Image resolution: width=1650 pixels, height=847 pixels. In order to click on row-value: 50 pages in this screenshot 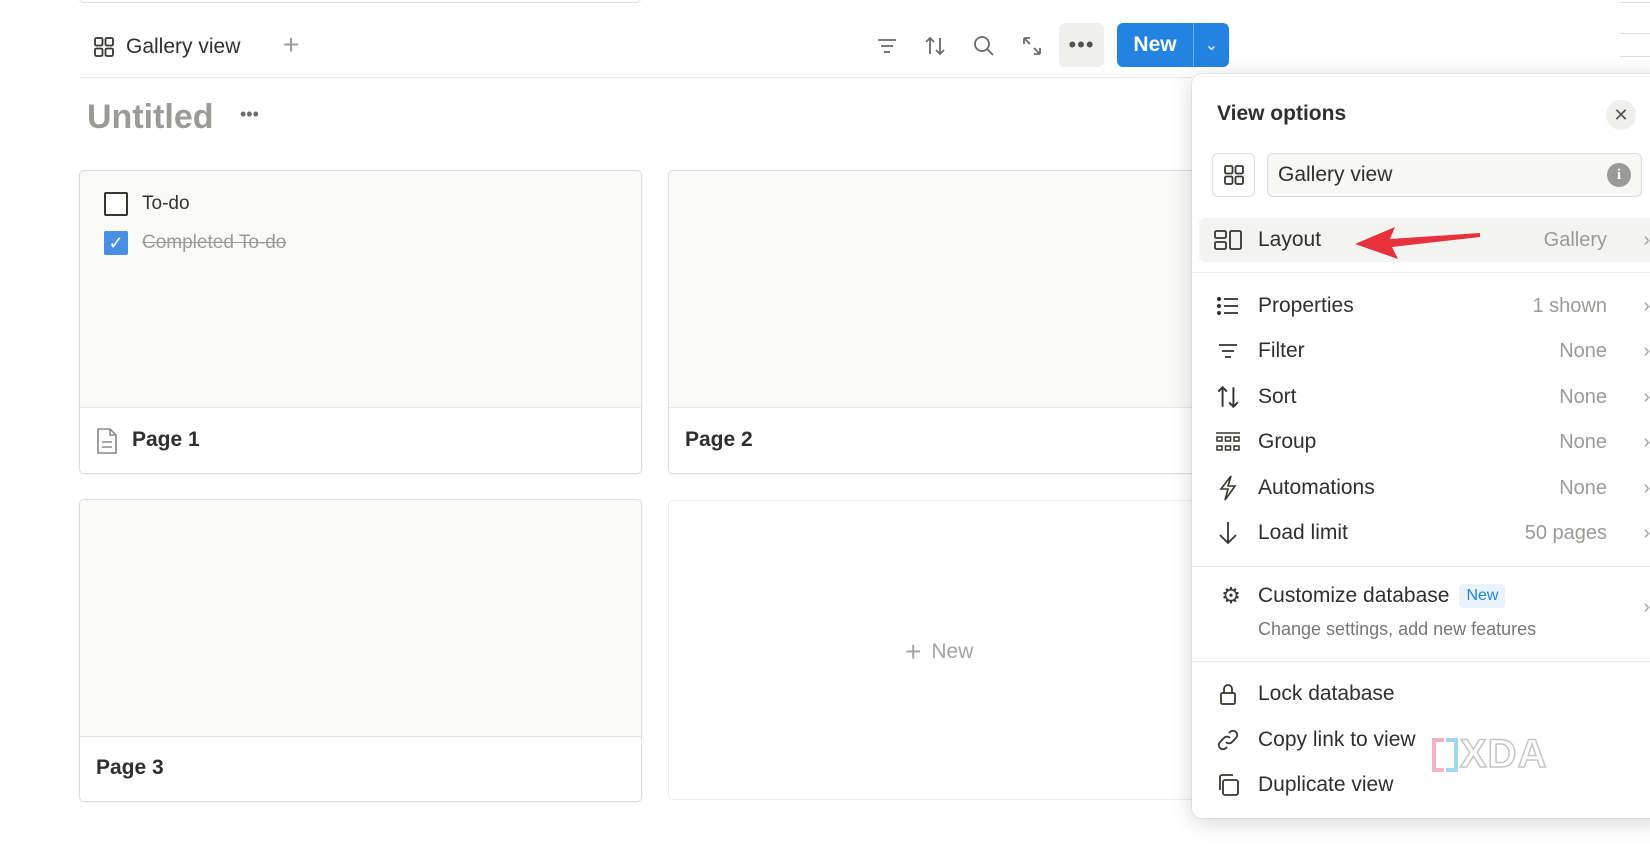, I will do `click(1565, 532)`.